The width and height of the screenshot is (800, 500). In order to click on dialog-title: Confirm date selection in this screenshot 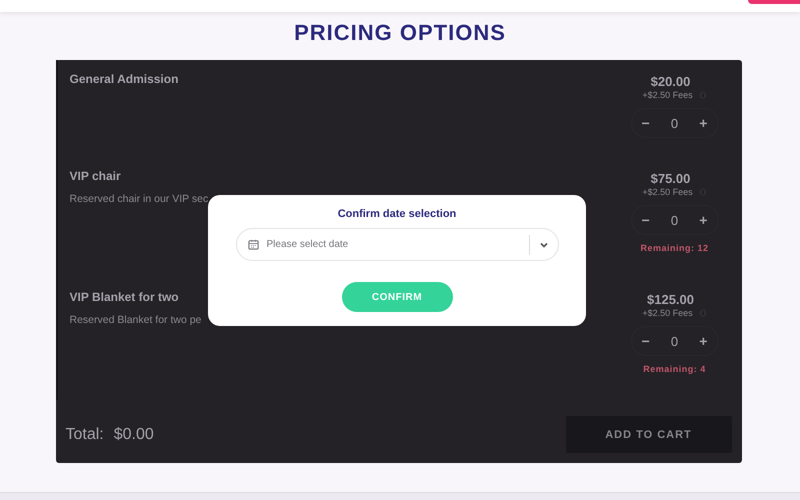, I will do `click(397, 214)`.